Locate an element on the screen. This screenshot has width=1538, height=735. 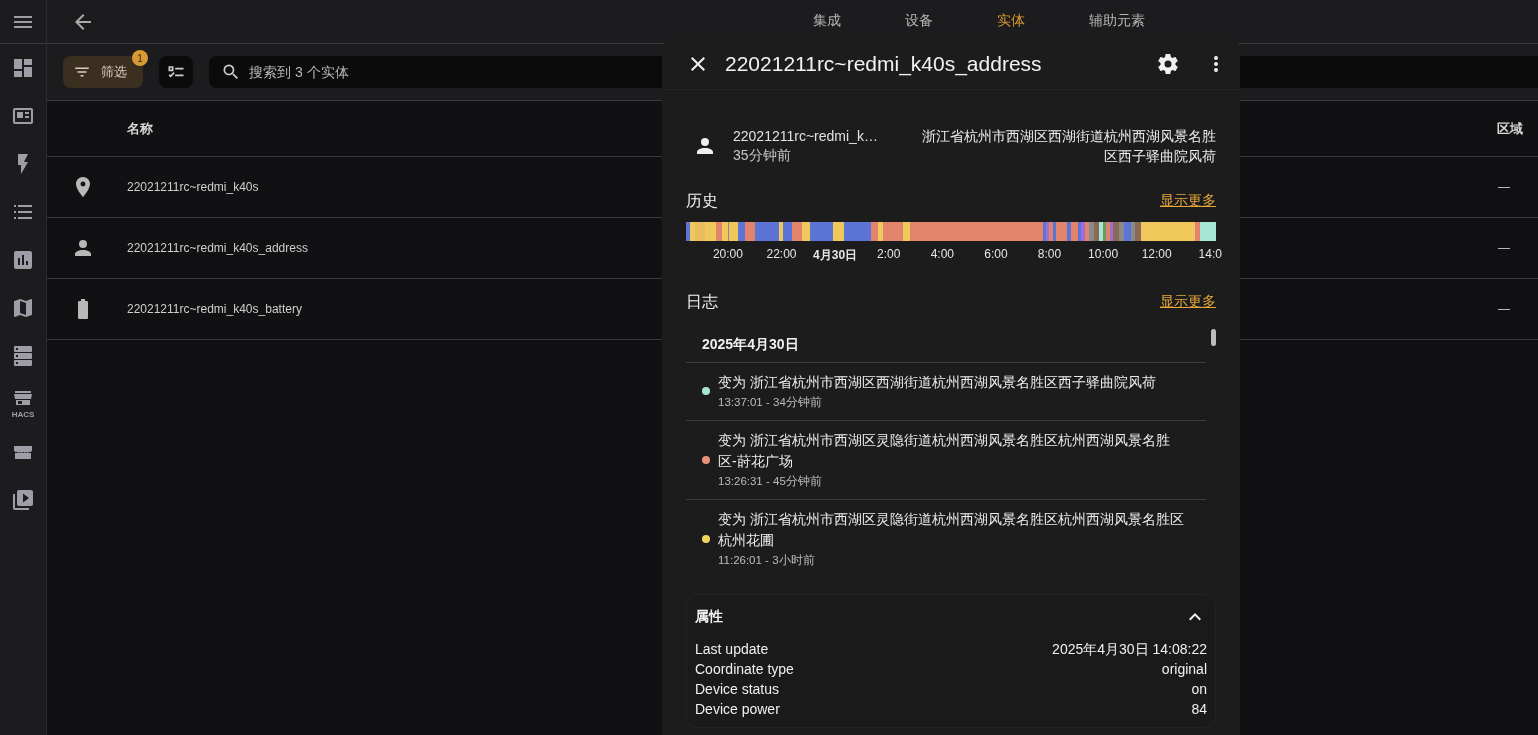
axis-label: 4月30日 is located at coordinates (835, 255).